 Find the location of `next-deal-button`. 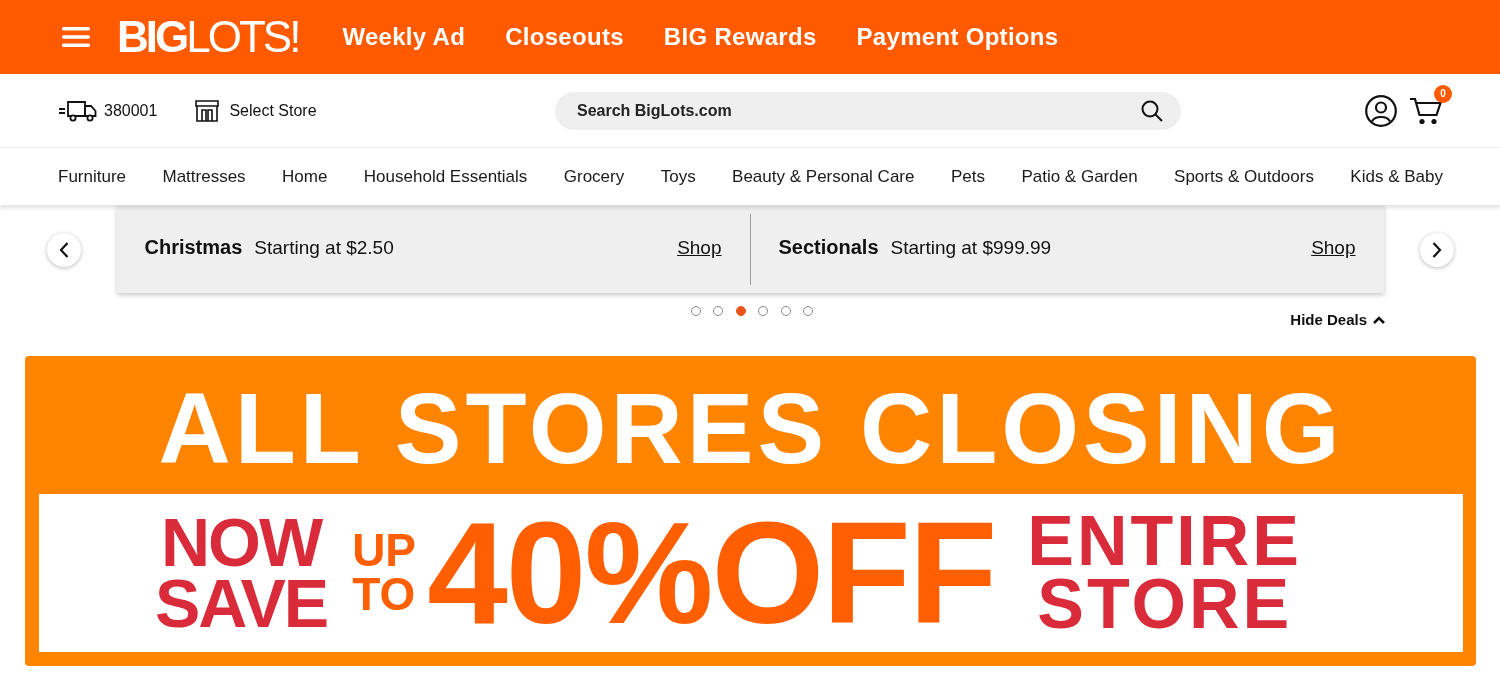

next-deal-button is located at coordinates (1436, 249).